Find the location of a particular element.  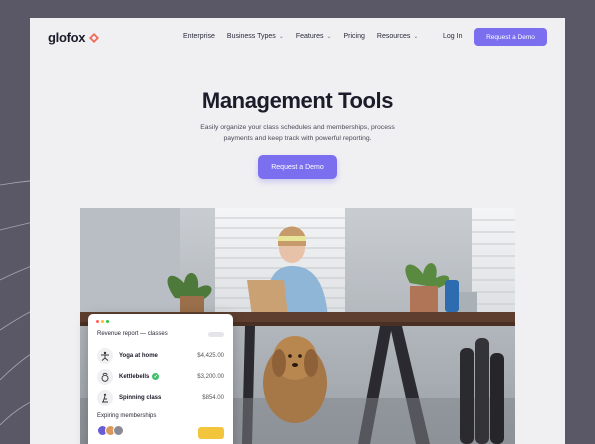

nav-enterprise-label: Enterprise is located at coordinates (199, 36).